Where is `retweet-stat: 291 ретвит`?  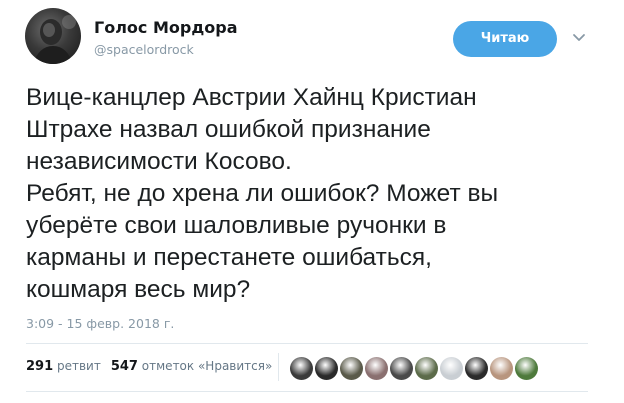 retweet-stat: 291 ретвит is located at coordinates (63, 366).